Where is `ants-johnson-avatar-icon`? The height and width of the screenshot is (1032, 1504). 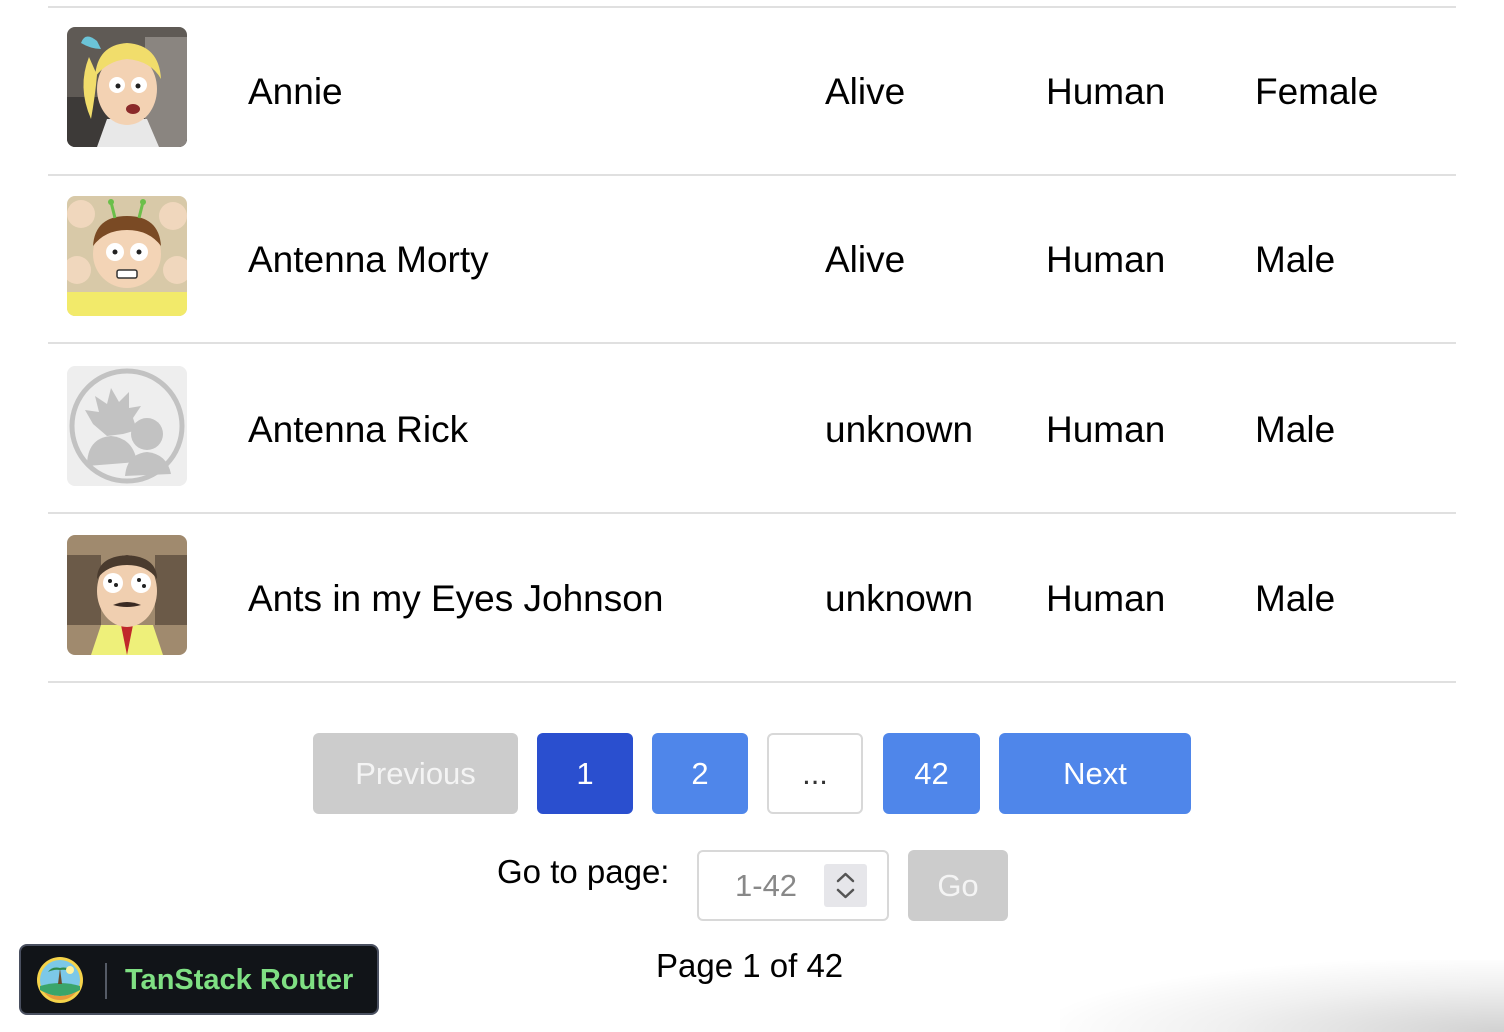
ants-johnson-avatar-icon is located at coordinates (127, 595).